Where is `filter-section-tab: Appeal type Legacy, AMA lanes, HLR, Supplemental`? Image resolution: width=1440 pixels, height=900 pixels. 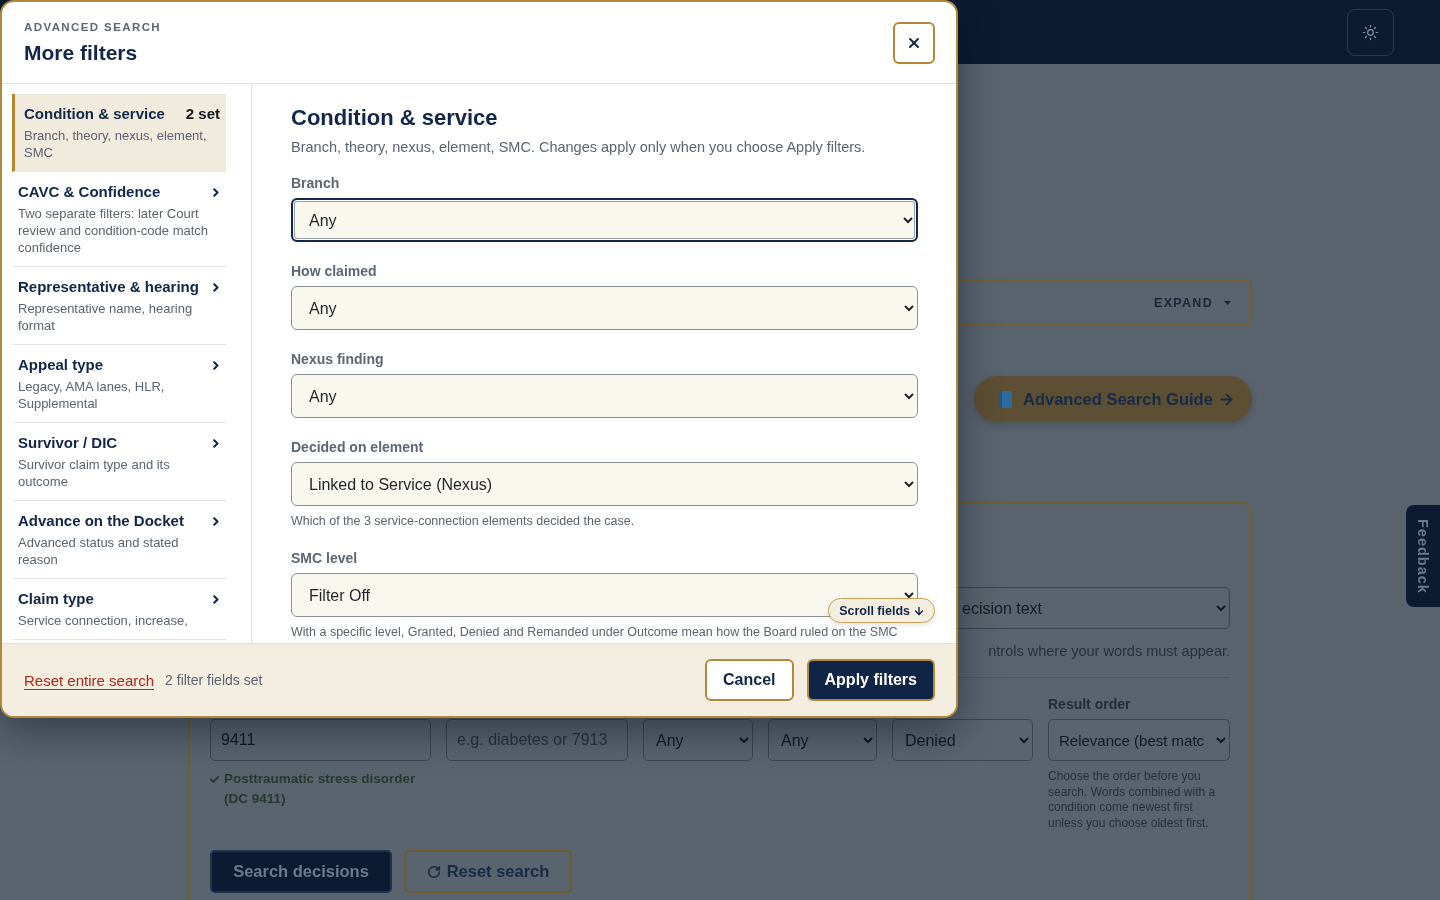 filter-section-tab: Appeal type Legacy, AMA lanes, HLR, Supplemental is located at coordinates (119, 384).